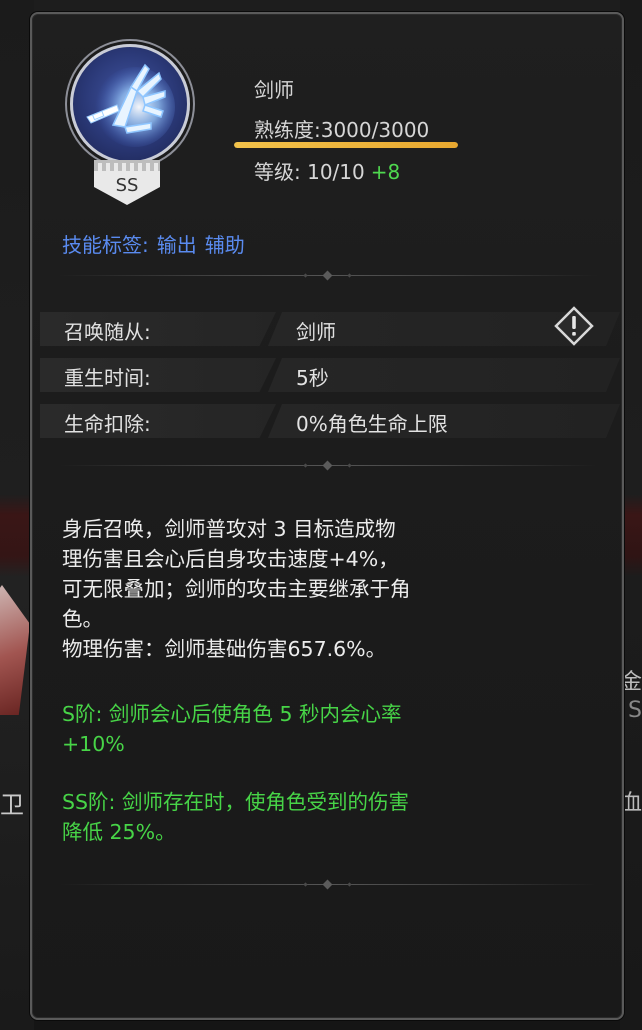 This screenshot has height=1030, width=642. What do you see at coordinates (153, 243) in the screenshot?
I see `skill-tags: 技能标签: 输出 辅助` at bounding box center [153, 243].